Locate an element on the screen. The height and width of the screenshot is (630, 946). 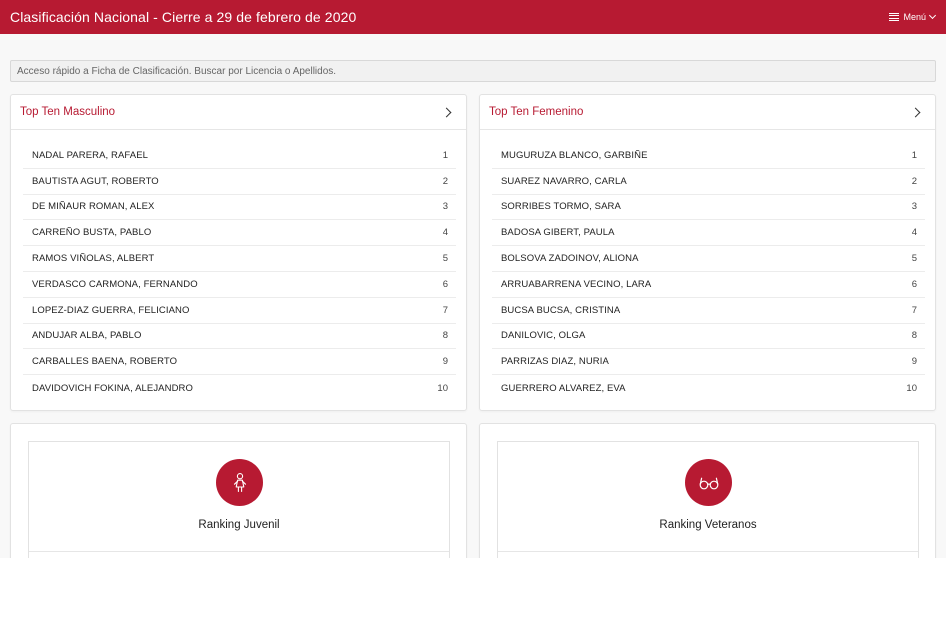
player-name: DE MIÑAUR ROMAN, ALEX is located at coordinates (93, 207).